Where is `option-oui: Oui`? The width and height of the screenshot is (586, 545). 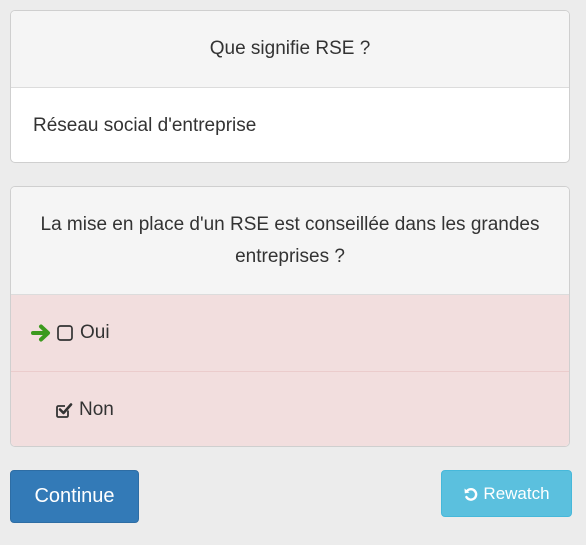
option-oui: Oui is located at coordinates (290, 333).